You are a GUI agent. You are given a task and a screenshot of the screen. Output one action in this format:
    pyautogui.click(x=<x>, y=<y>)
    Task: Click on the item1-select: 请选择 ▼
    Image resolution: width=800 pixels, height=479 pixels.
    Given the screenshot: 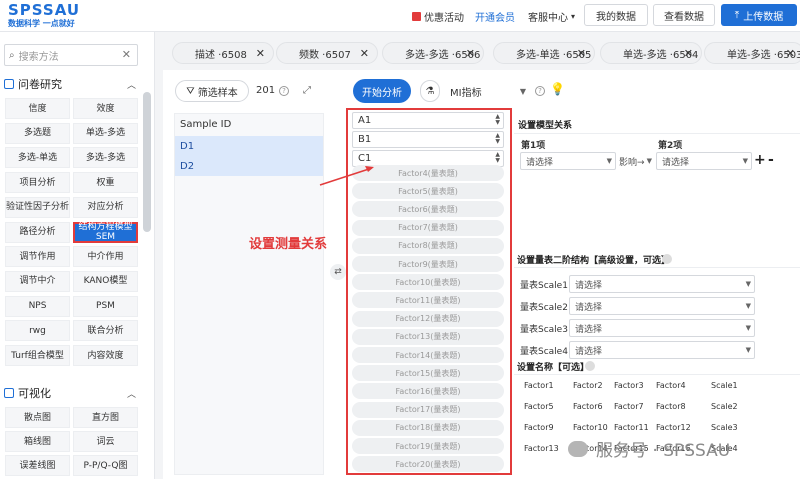 What is the action you would take?
    pyautogui.click(x=568, y=161)
    